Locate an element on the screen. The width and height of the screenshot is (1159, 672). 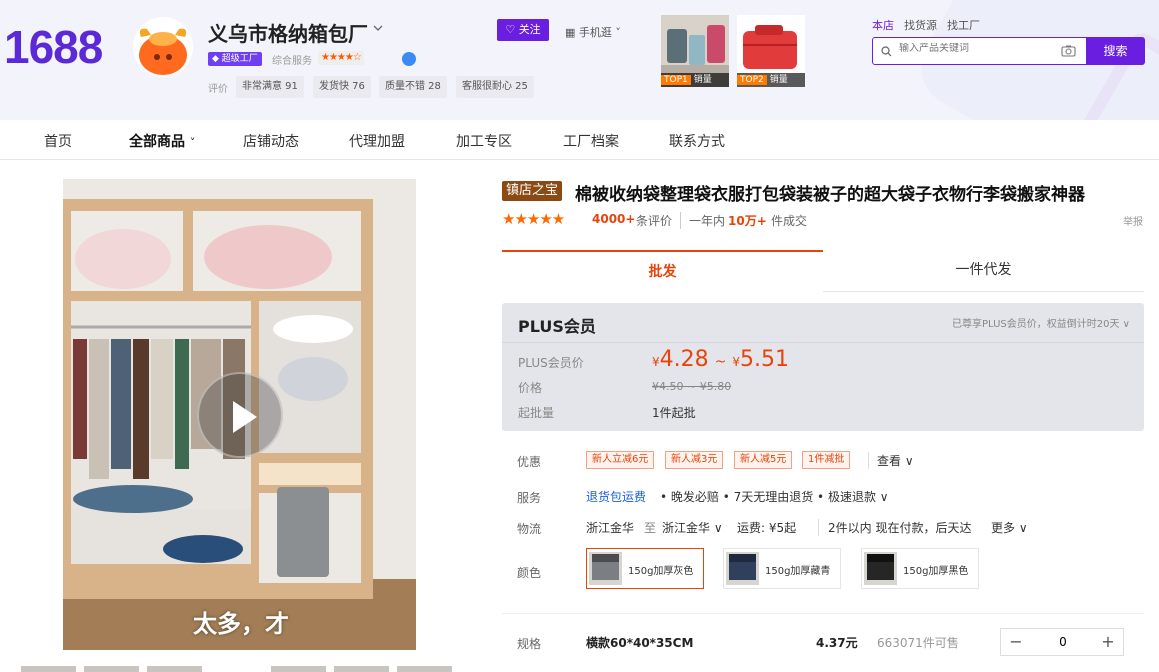
top-rank-tag: TOP2 销量 is located at coordinates (771, 80).